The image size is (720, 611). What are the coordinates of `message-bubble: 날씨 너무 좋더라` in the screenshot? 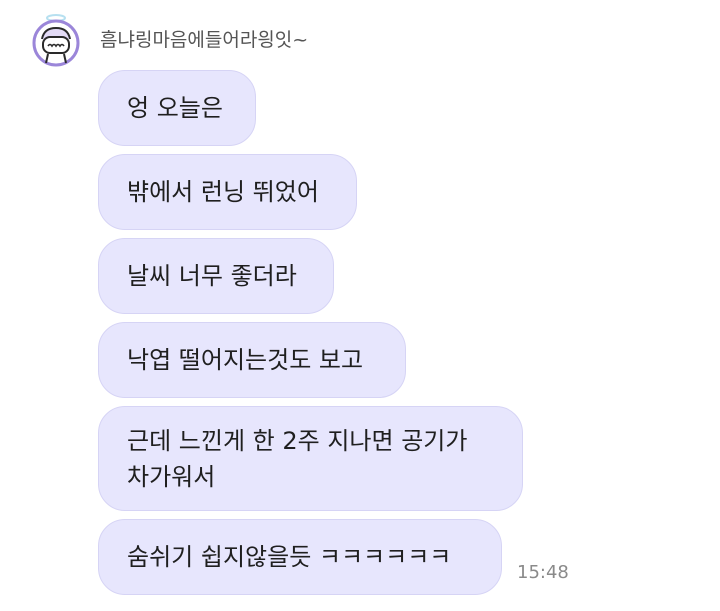 It's located at (216, 276).